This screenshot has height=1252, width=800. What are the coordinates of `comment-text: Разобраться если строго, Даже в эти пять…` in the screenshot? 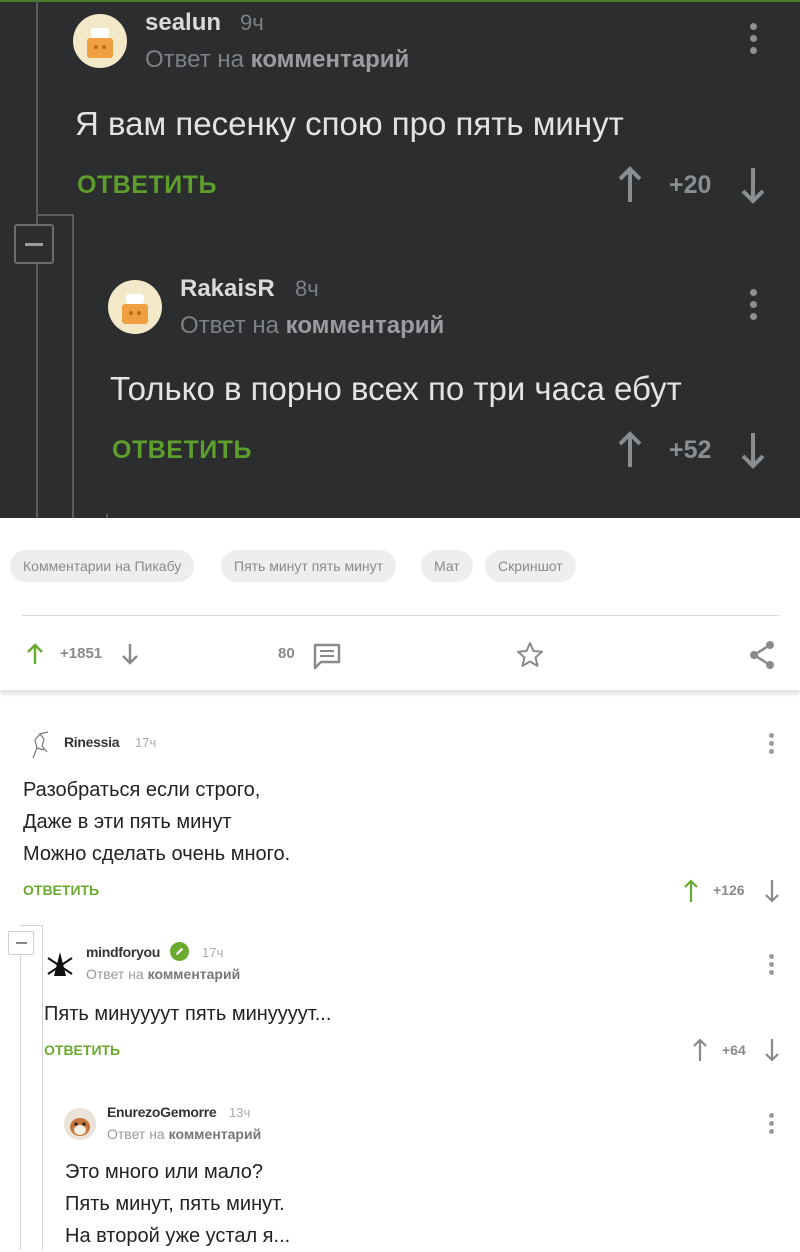 It's located at (156, 822).